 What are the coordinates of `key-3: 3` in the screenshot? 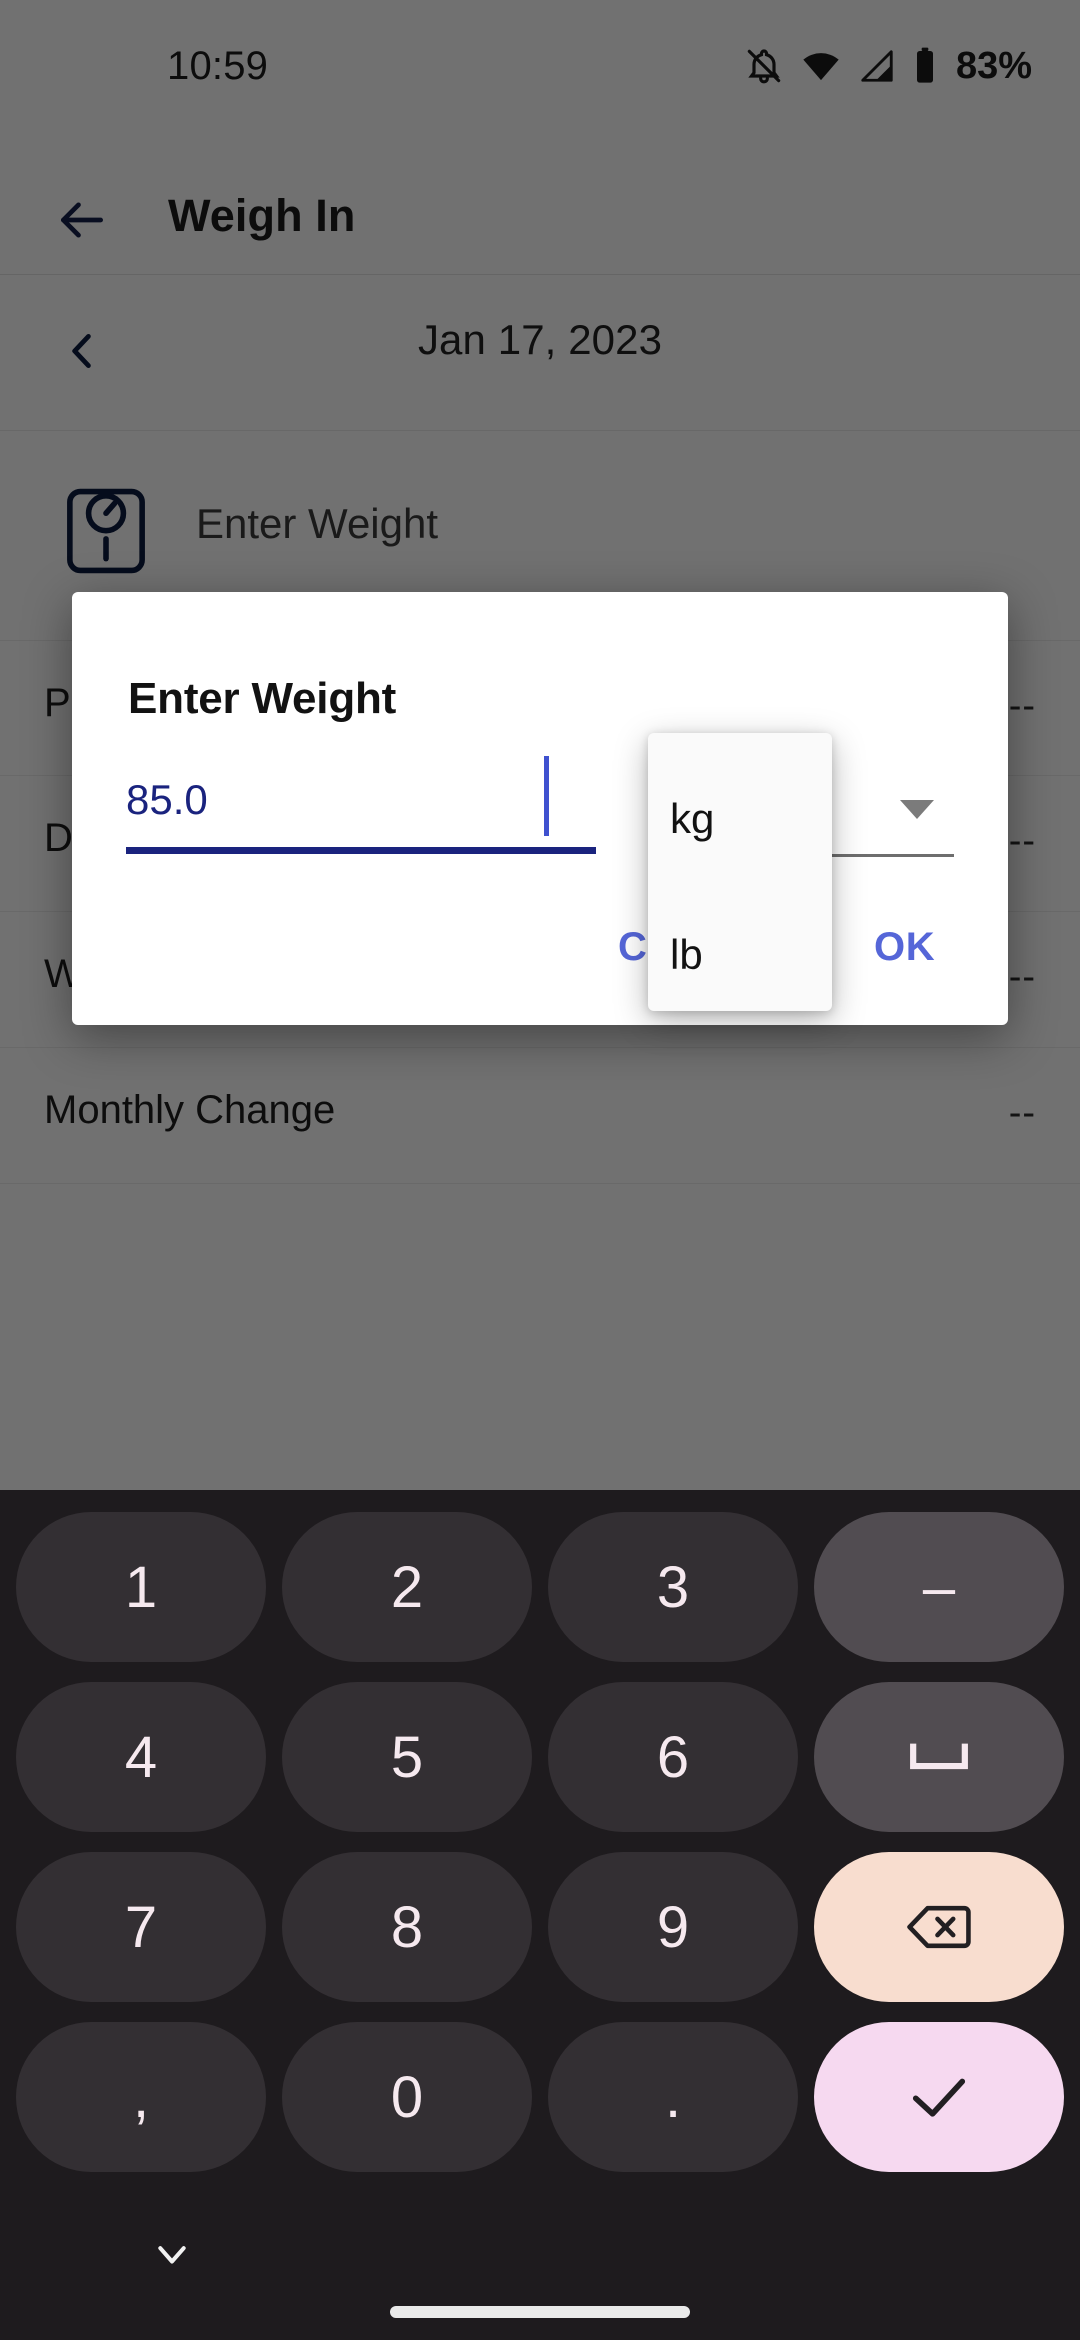 It's located at (673, 1587).